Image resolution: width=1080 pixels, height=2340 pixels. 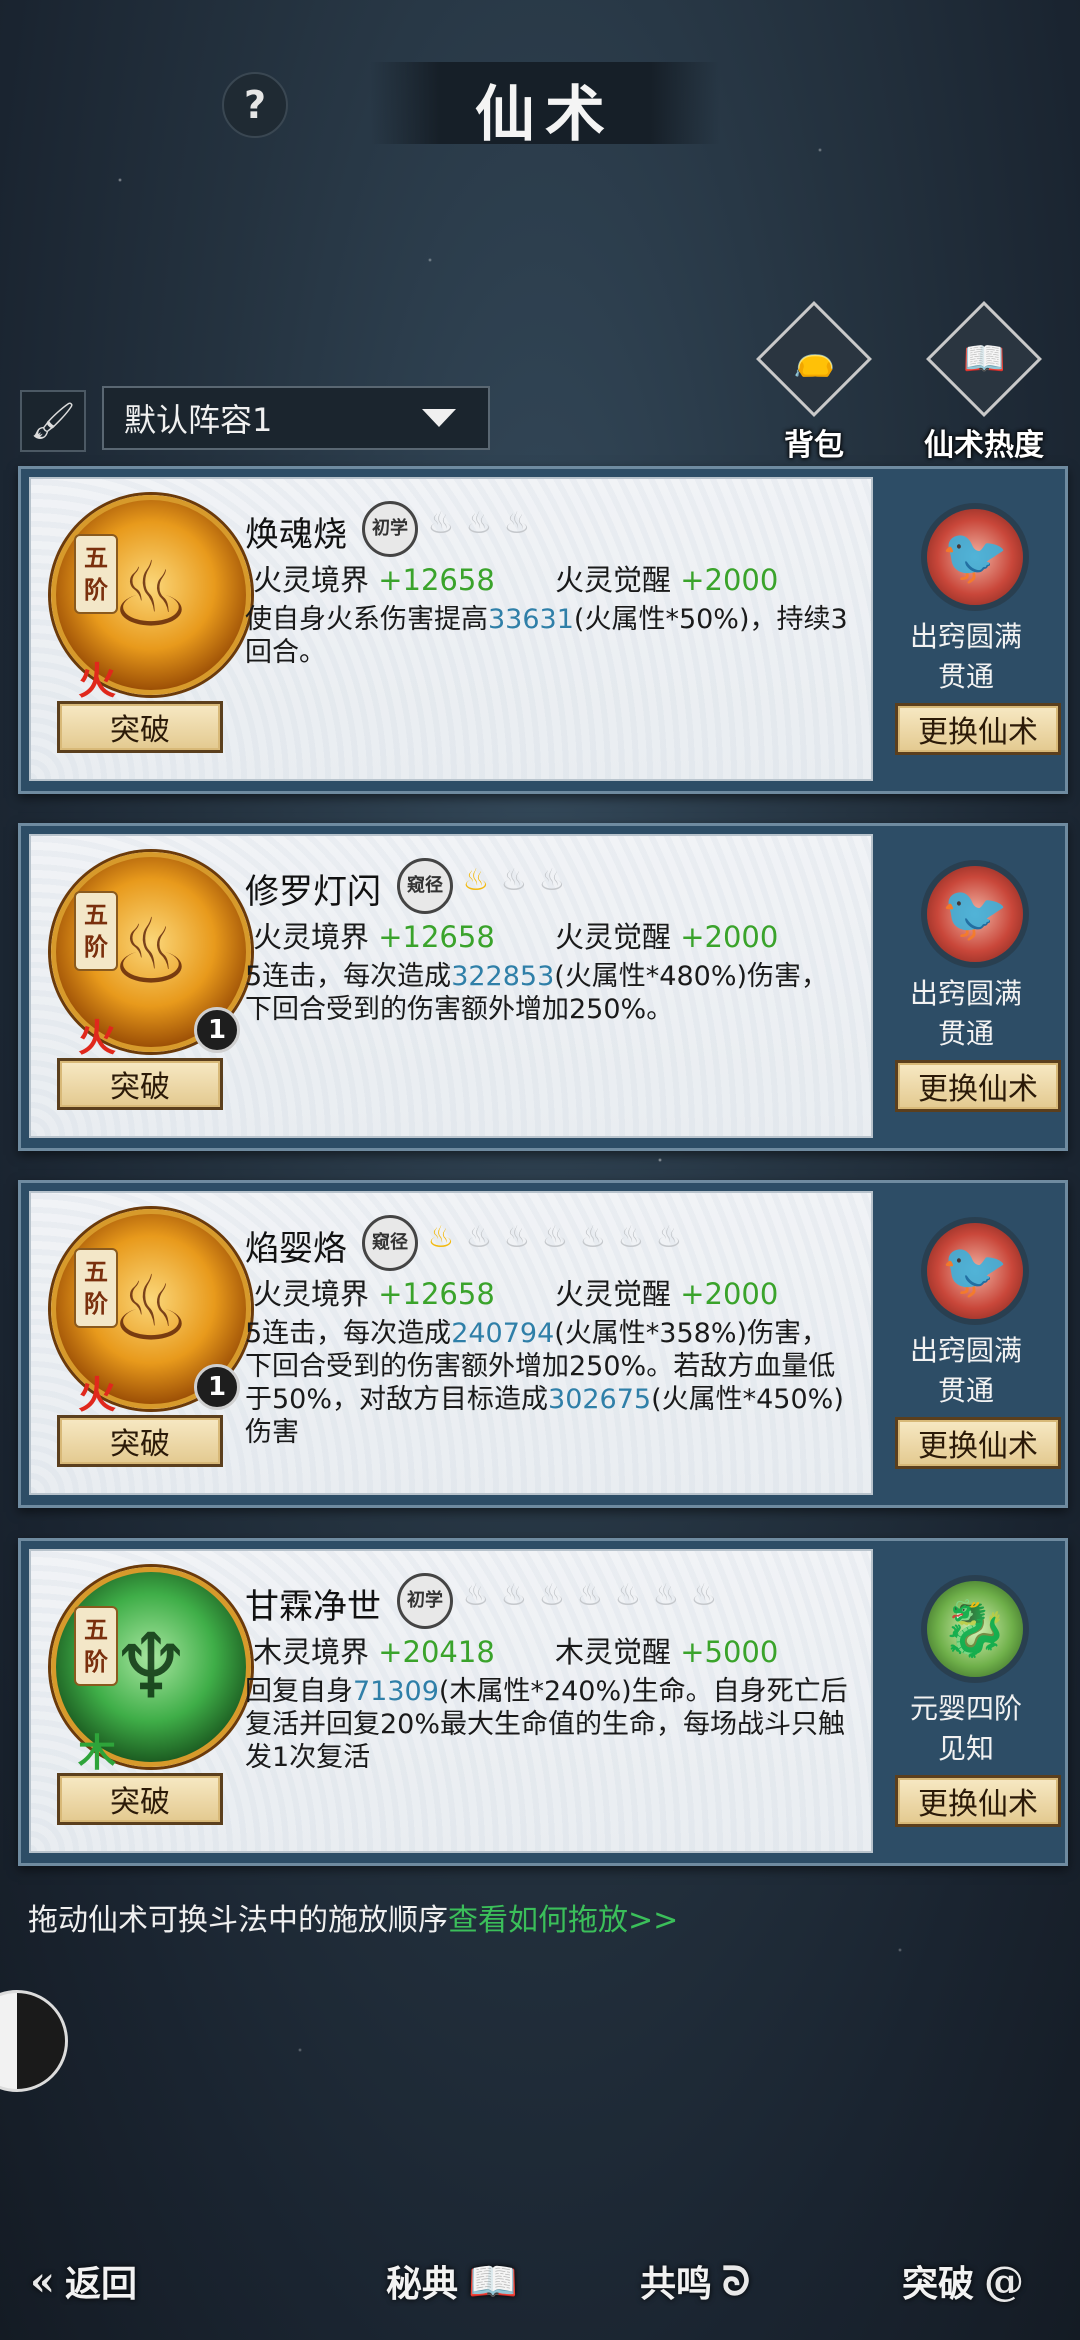 I want to click on skill-icon: ♆ 五阶木, so click(x=151, y=1671).